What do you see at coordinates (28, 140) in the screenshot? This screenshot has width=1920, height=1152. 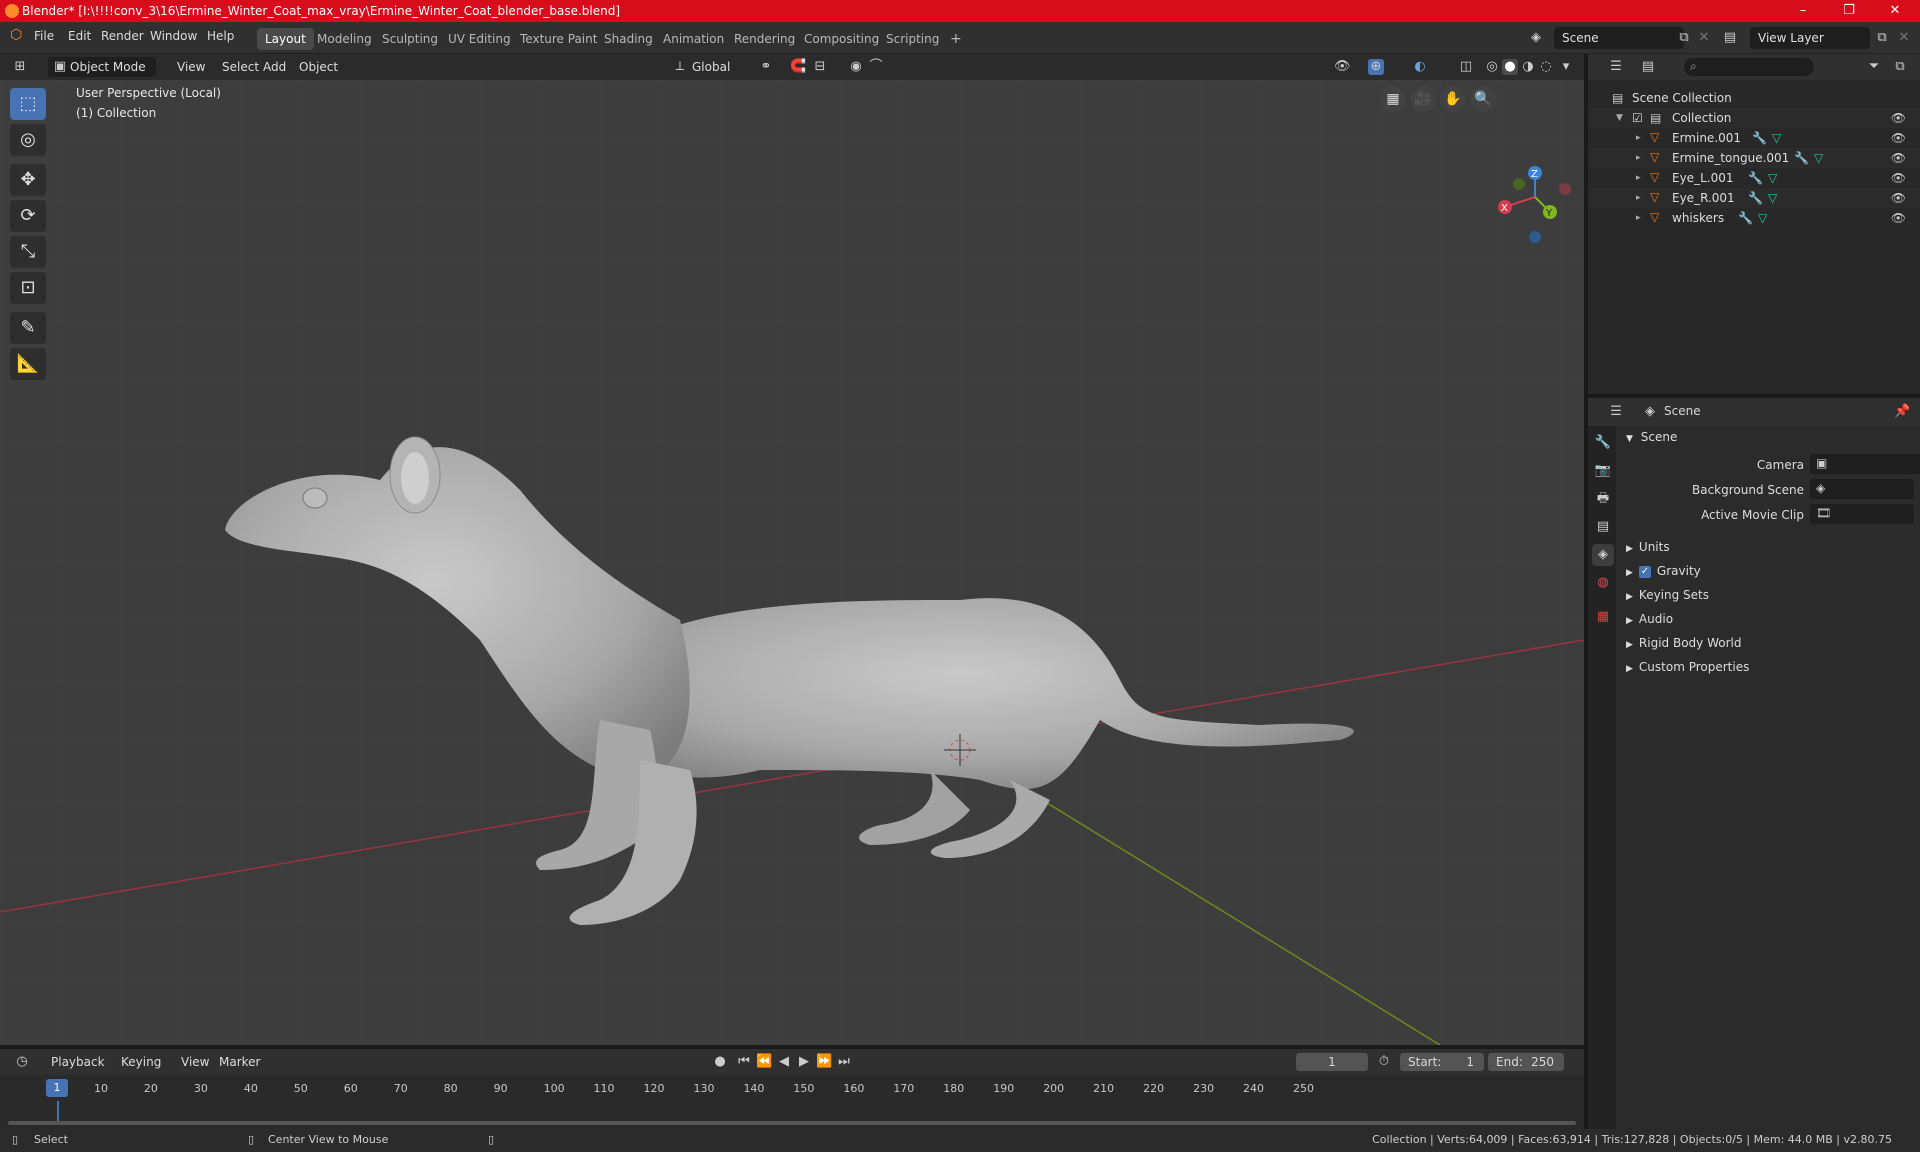 I see `cursor-tool-icon: ◎` at bounding box center [28, 140].